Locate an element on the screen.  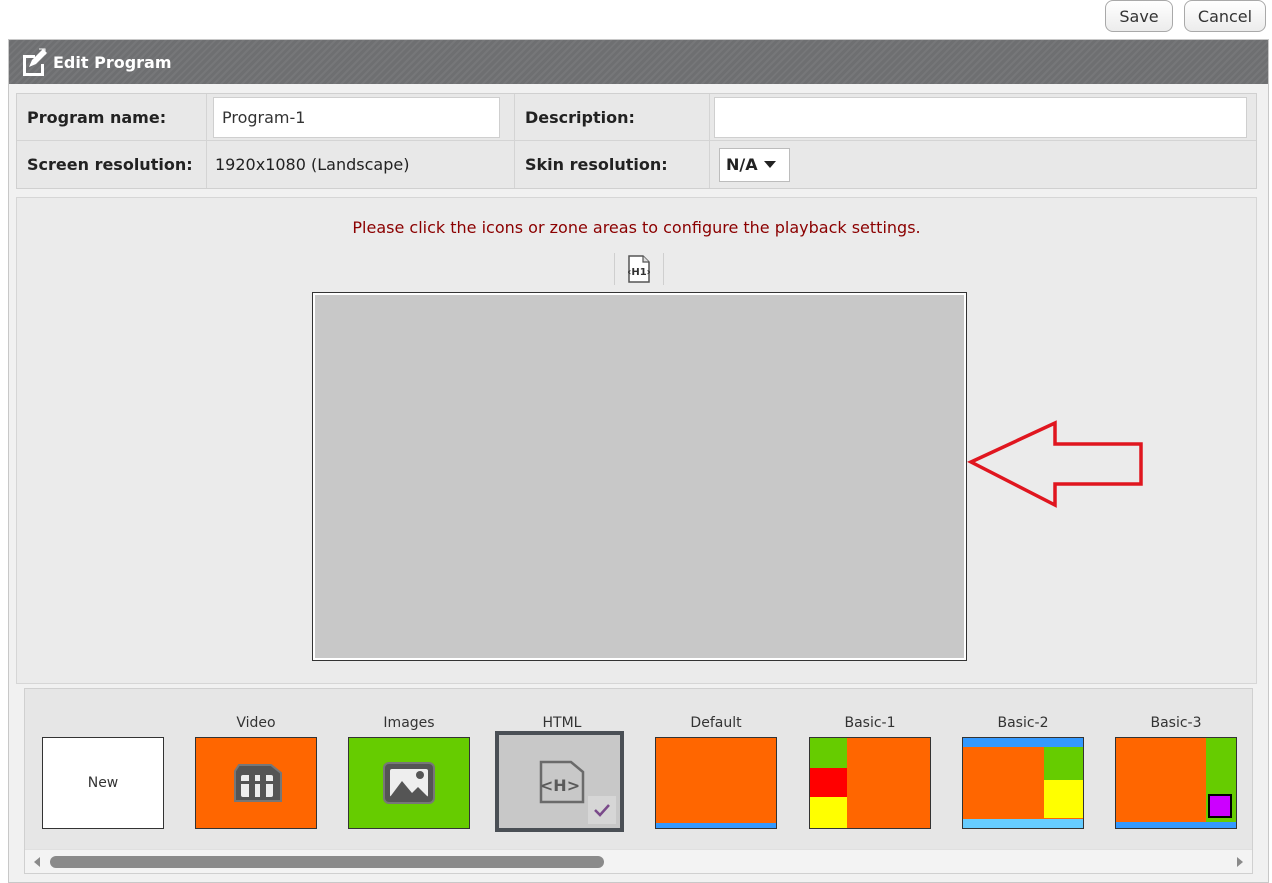
description-label: Description: is located at coordinates (612, 117).